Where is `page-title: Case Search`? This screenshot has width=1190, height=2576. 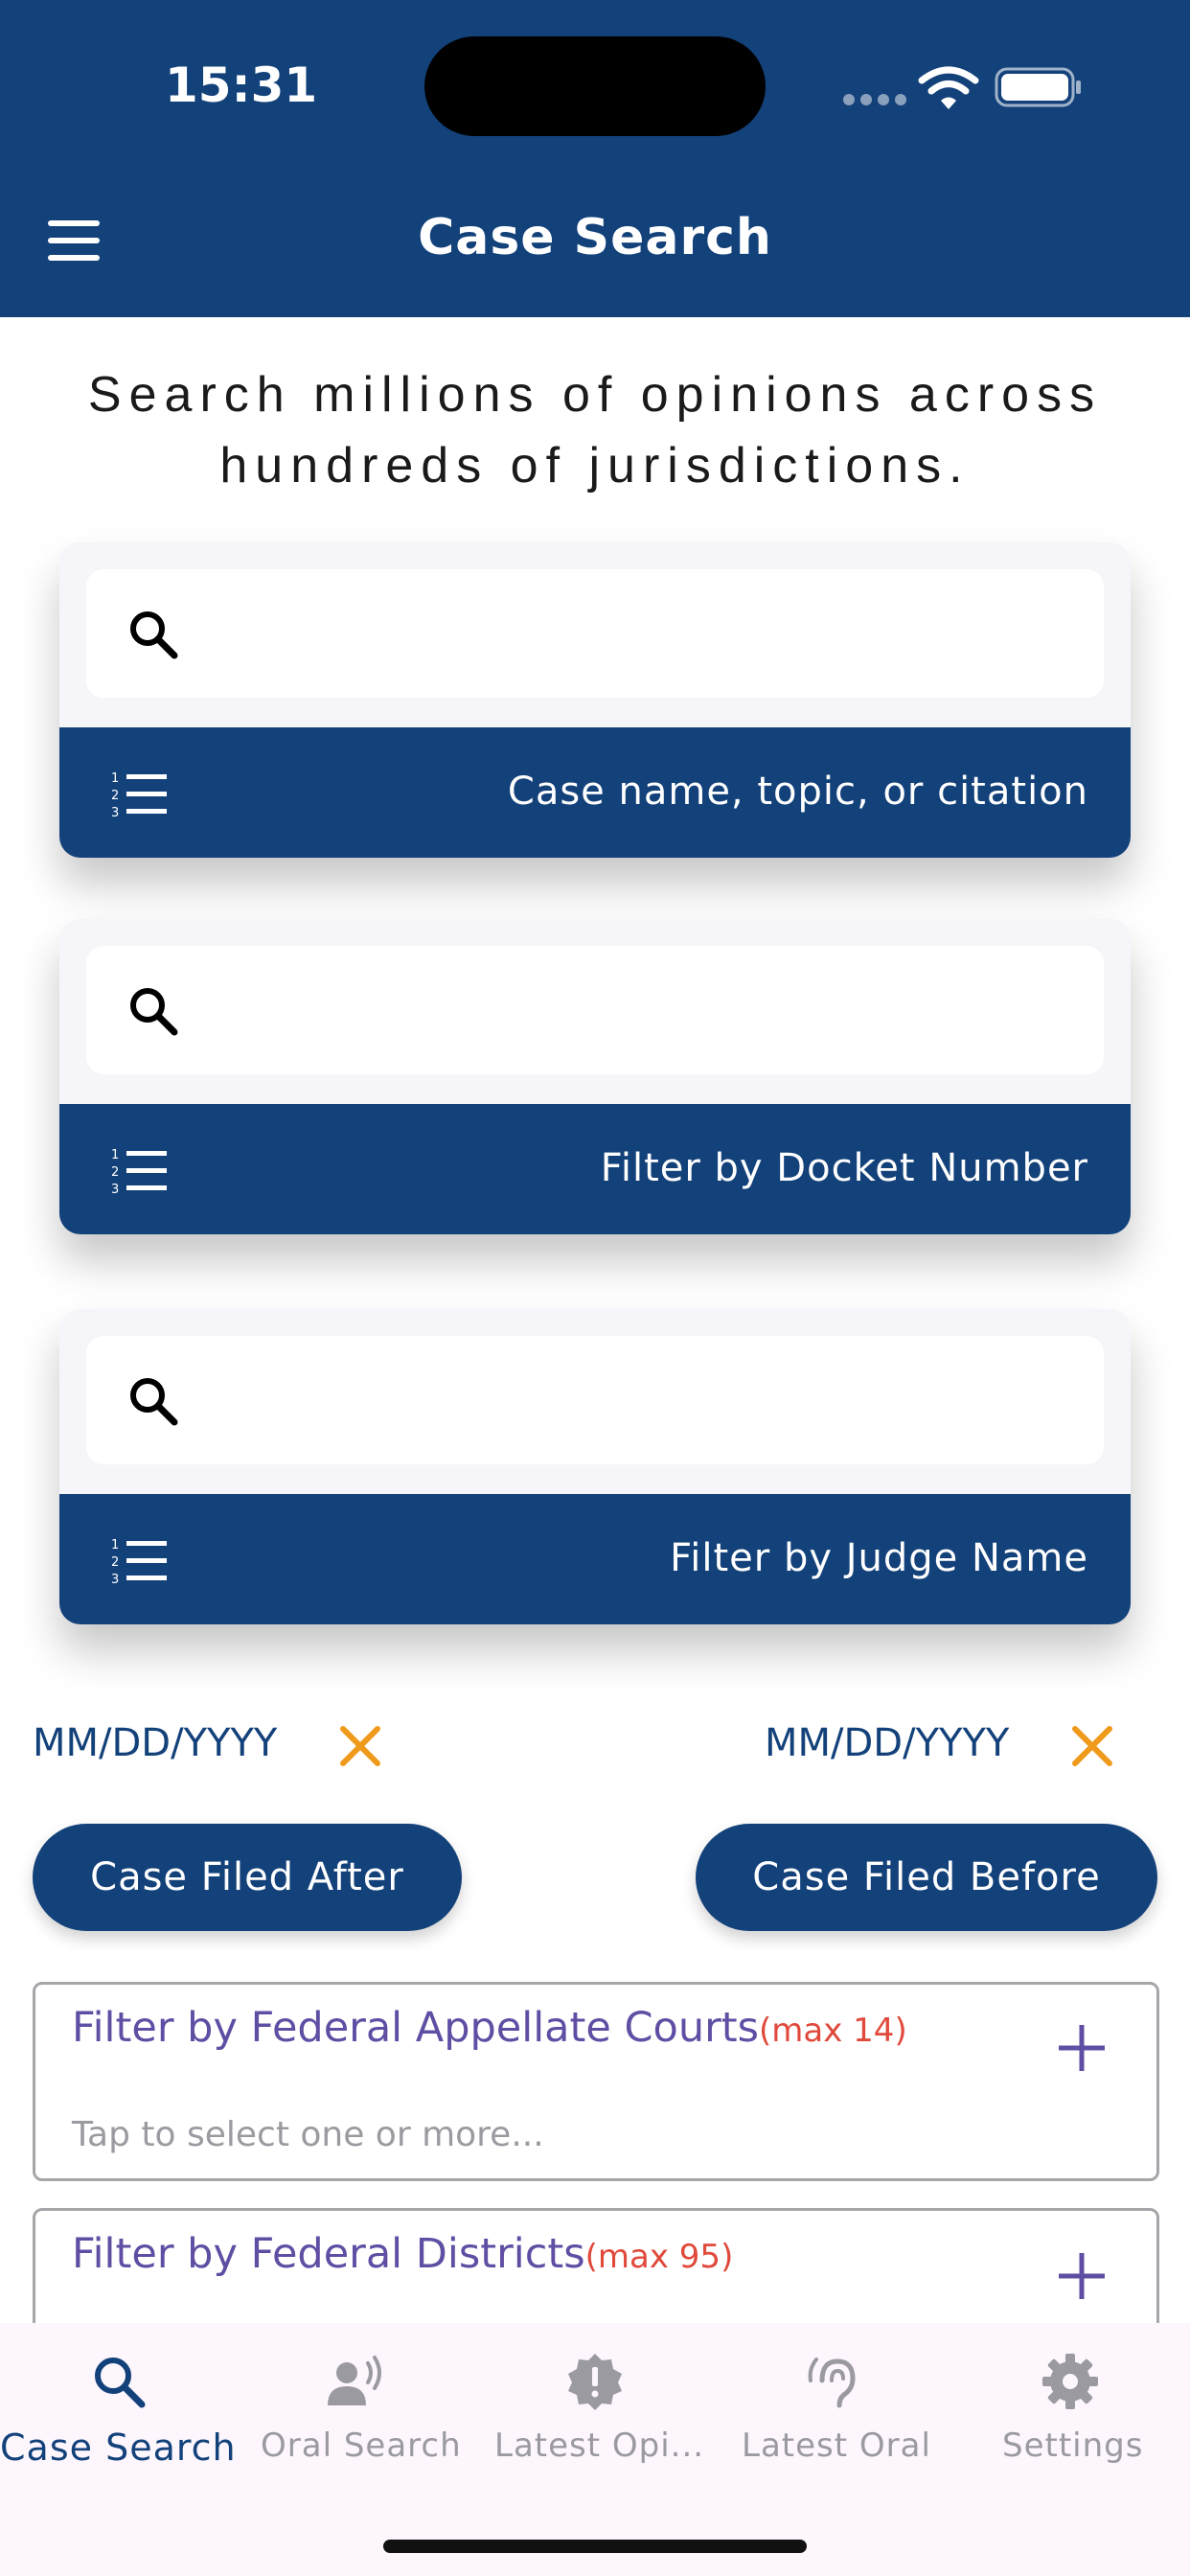 page-title: Case Search is located at coordinates (595, 237).